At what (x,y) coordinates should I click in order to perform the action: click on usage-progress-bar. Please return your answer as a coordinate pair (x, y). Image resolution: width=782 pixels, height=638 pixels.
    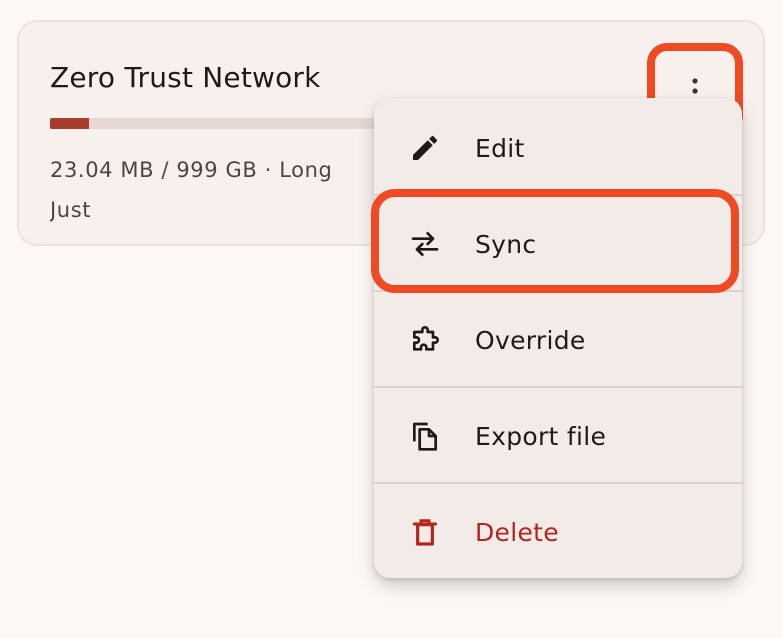
    Looking at the image, I should click on (212, 123).